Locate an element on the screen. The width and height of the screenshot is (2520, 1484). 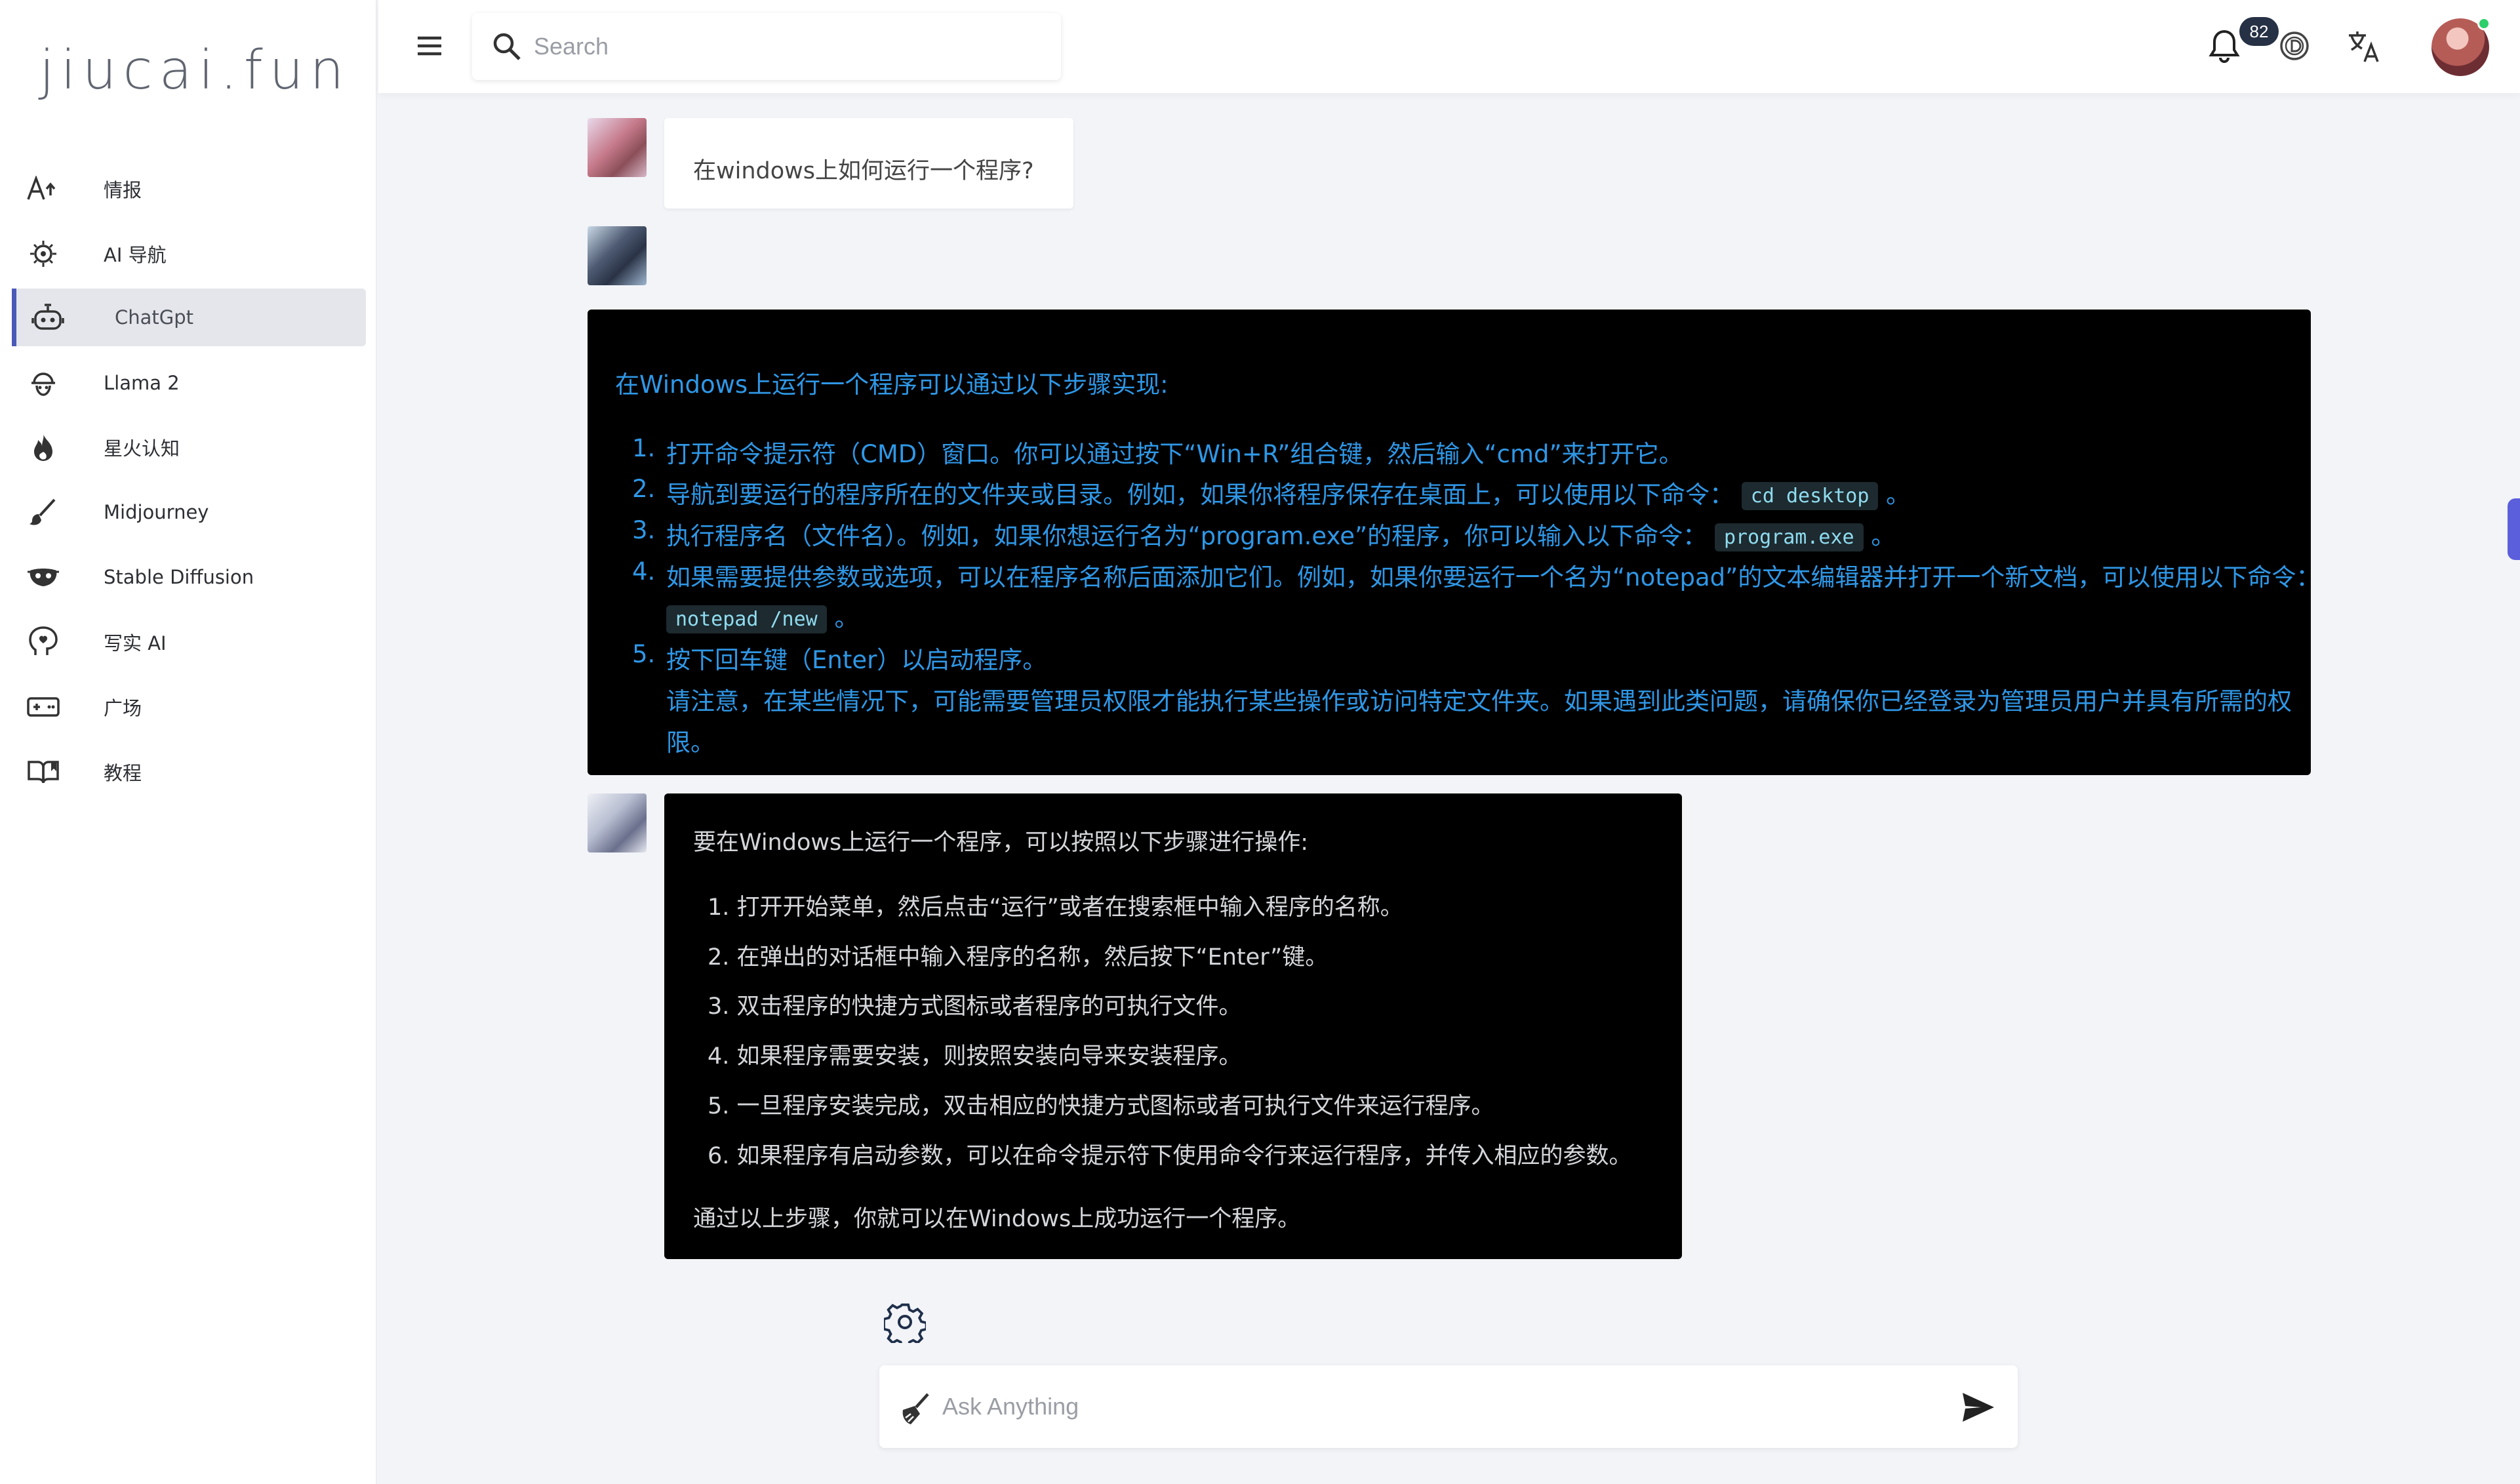
sidebar-item-chatgpt: ChatGpt is located at coordinates (189, 317).